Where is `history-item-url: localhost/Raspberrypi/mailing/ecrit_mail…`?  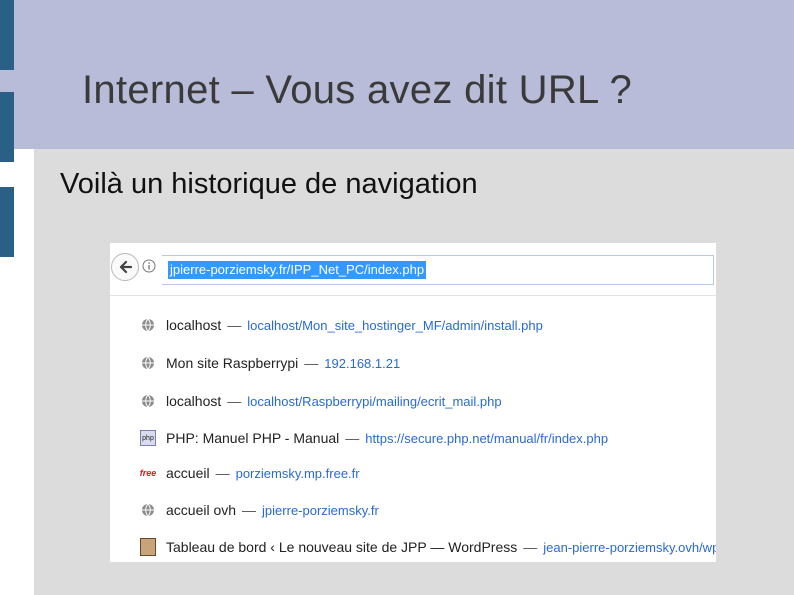
history-item-url: localhost/Raspberrypi/mailing/ecrit_mail… is located at coordinates (374, 401).